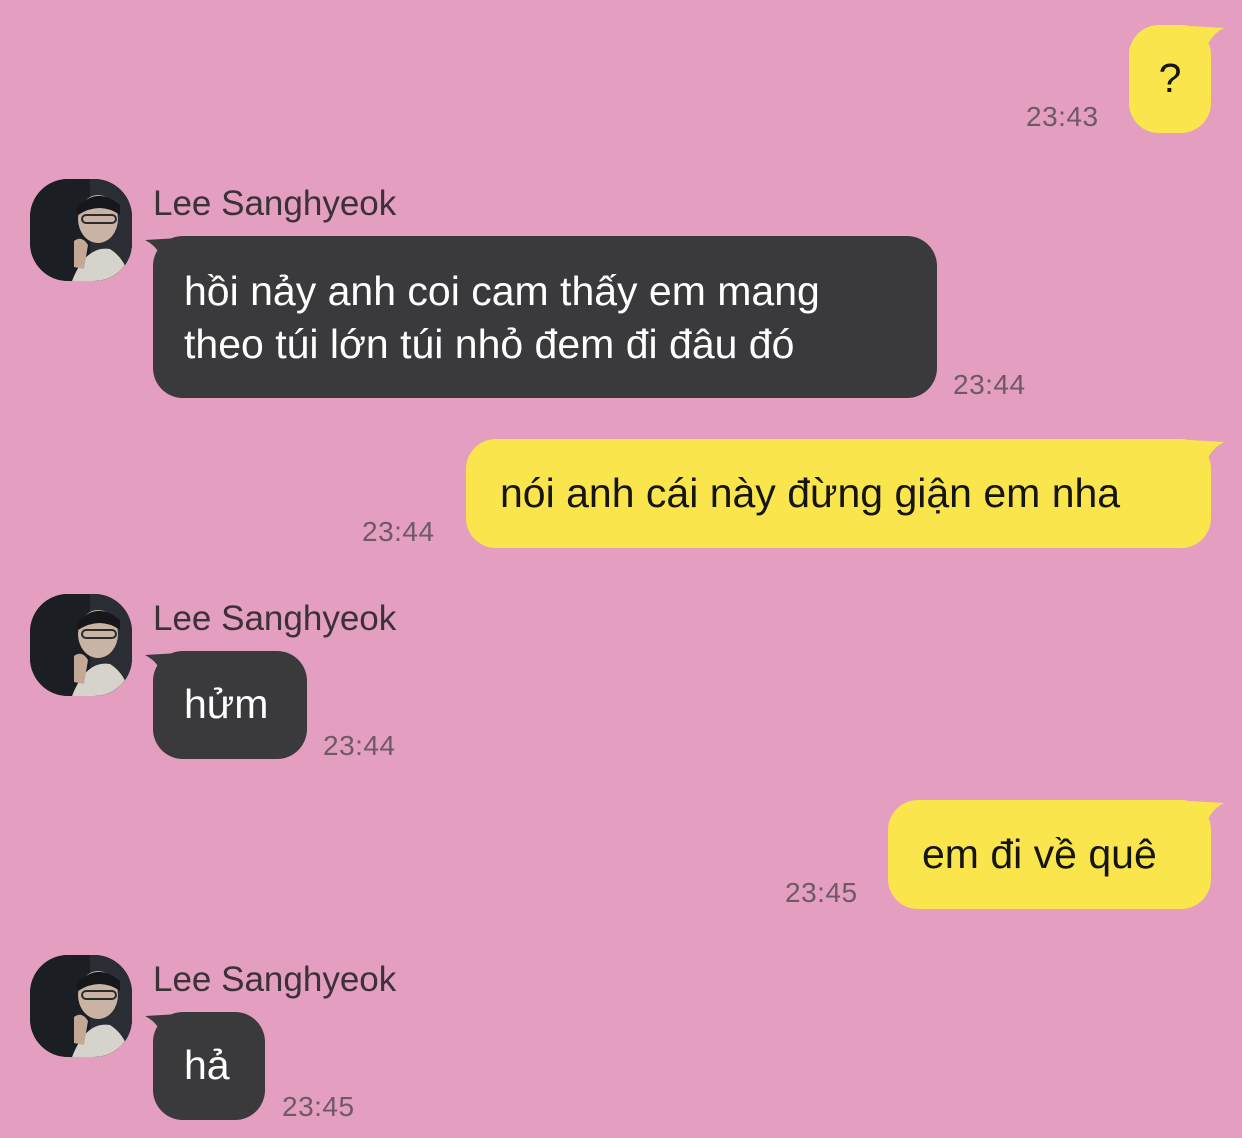 This screenshot has height=1138, width=1242. What do you see at coordinates (502, 291) in the screenshot?
I see `message-text-line: hồi nảy anh coi cam thấy em mang` at bounding box center [502, 291].